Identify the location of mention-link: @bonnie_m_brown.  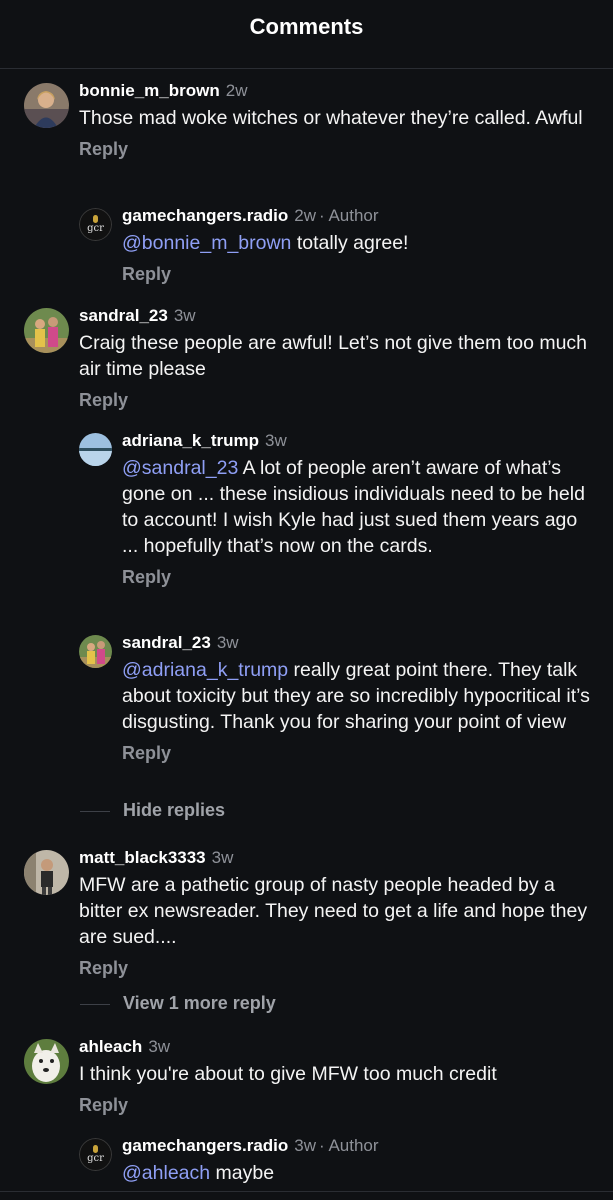
(206, 243).